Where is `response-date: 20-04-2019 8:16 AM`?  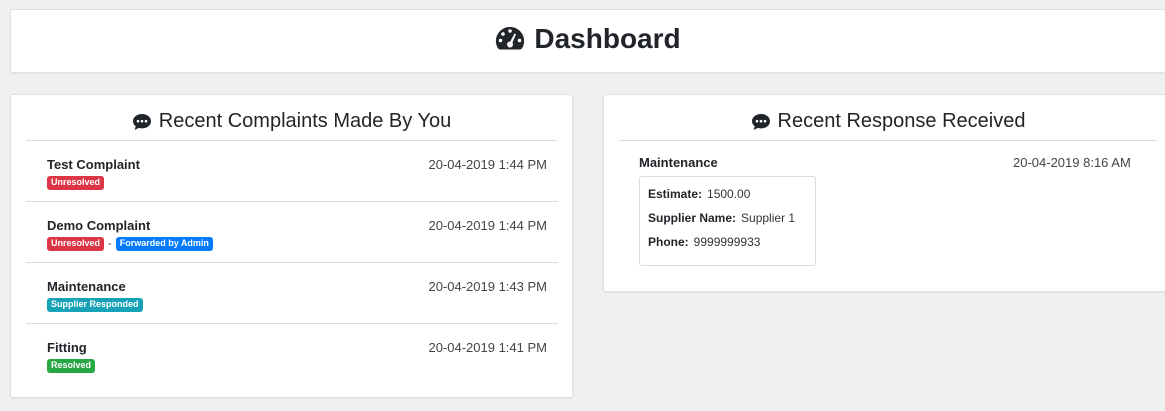 response-date: 20-04-2019 8:16 AM is located at coordinates (1072, 162).